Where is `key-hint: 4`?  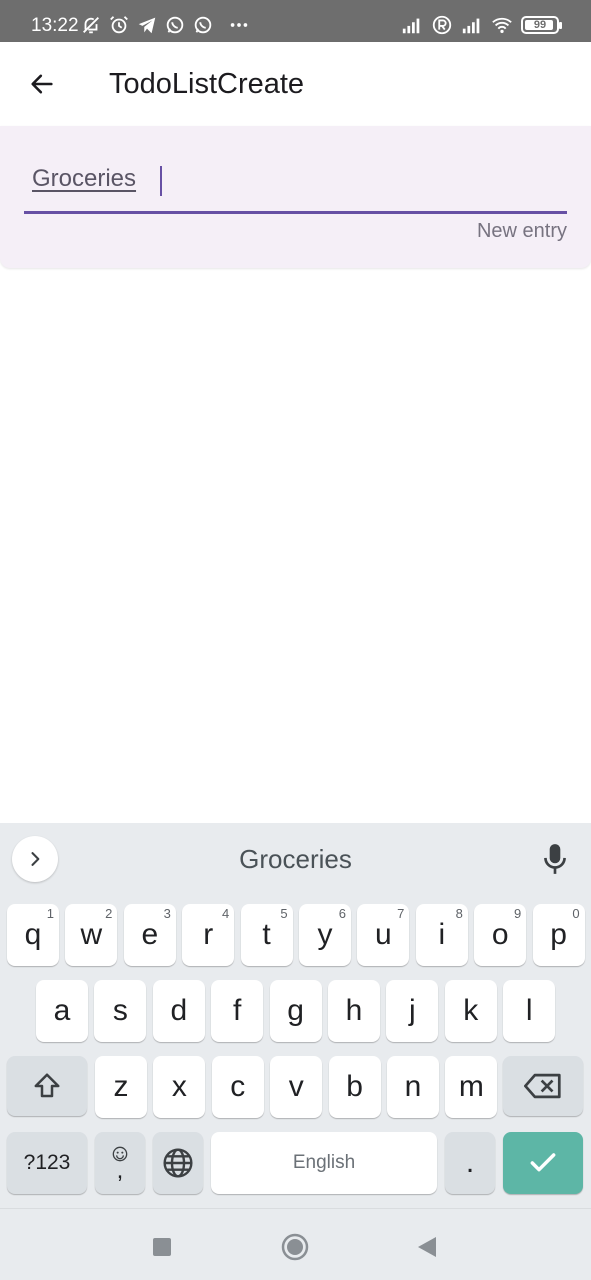
key-hint: 4 is located at coordinates (225, 913).